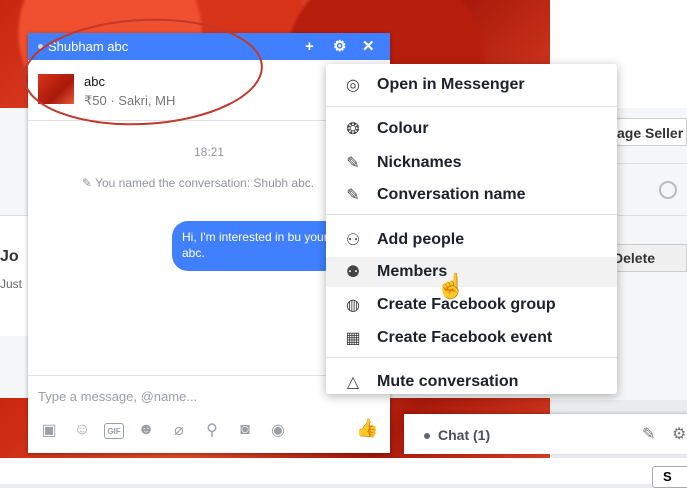 The width and height of the screenshot is (687, 488). I want to click on footer-button: S, so click(669, 477).